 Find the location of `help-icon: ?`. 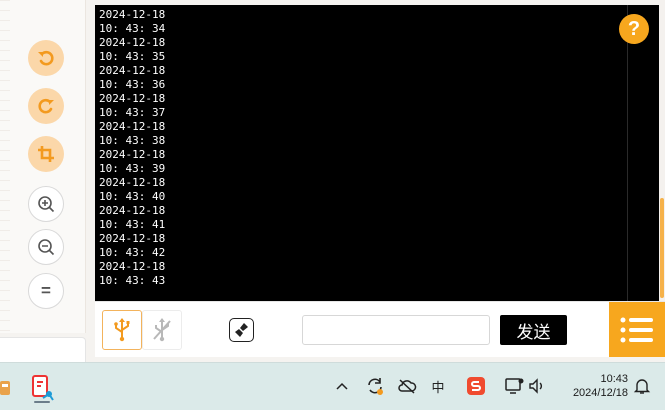

help-icon: ? is located at coordinates (634, 28).